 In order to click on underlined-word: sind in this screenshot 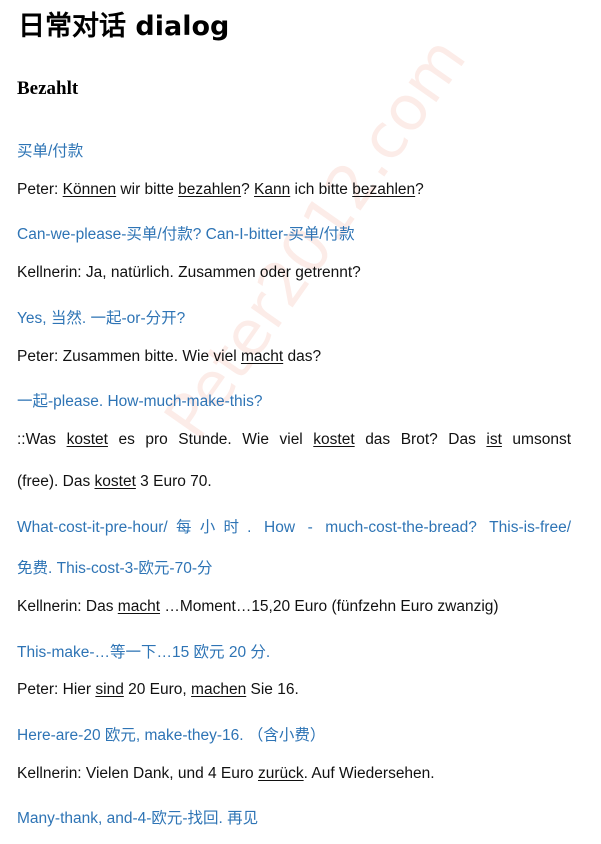, I will do `click(109, 689)`.